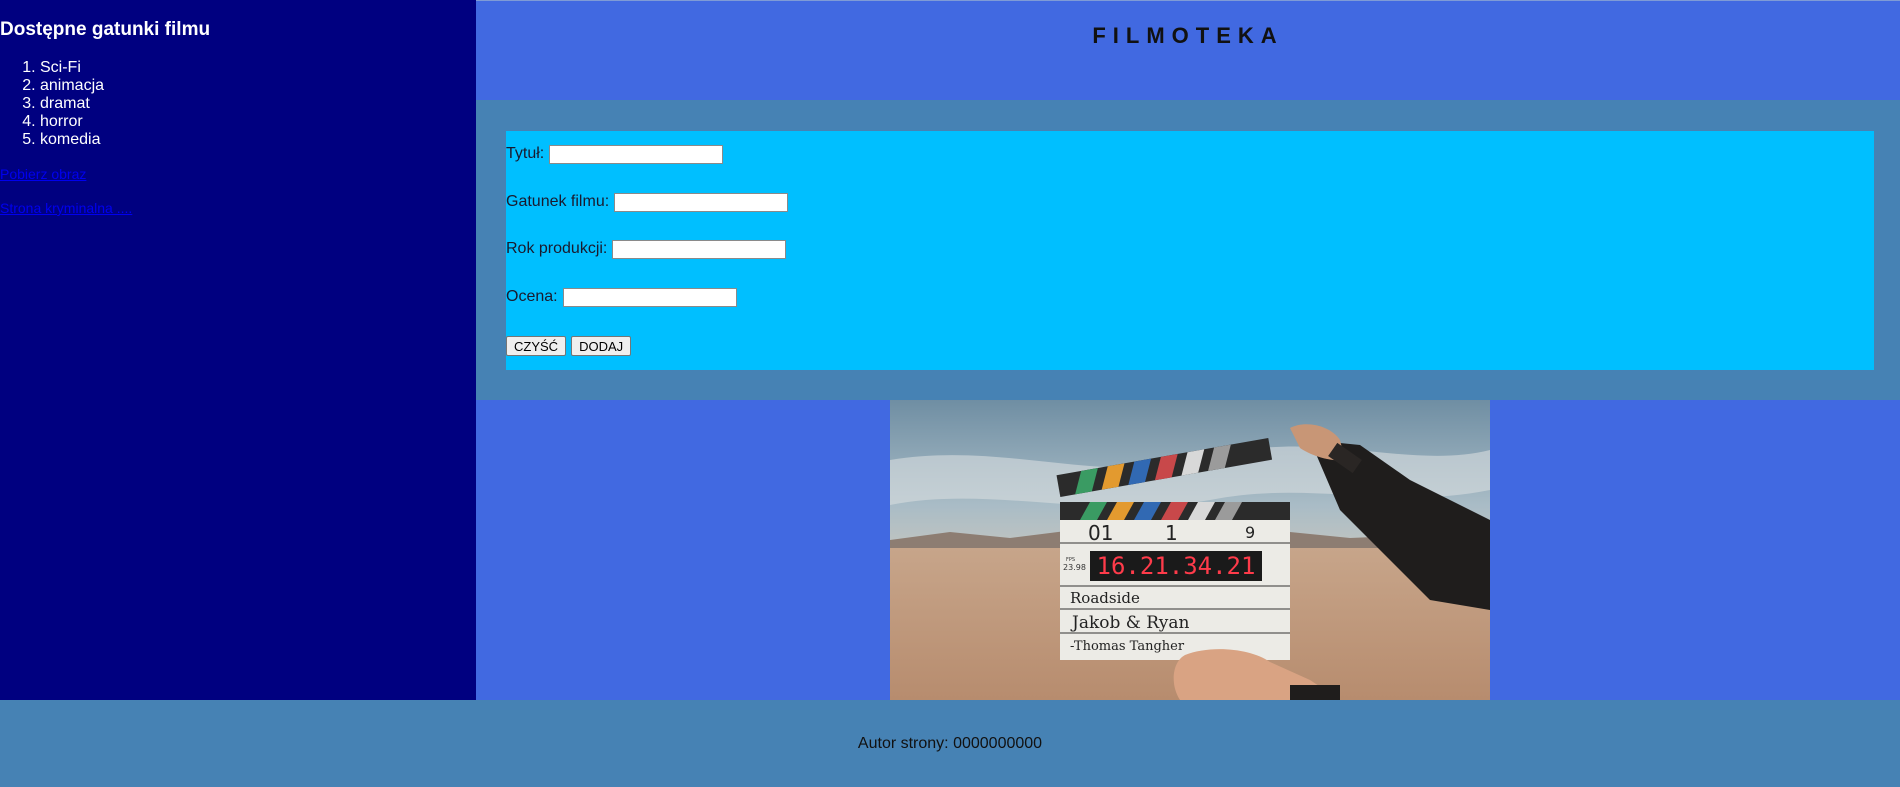 The image size is (1900, 787). What do you see at coordinates (532, 296) in the screenshot?
I see `rating-label: Ocena:` at bounding box center [532, 296].